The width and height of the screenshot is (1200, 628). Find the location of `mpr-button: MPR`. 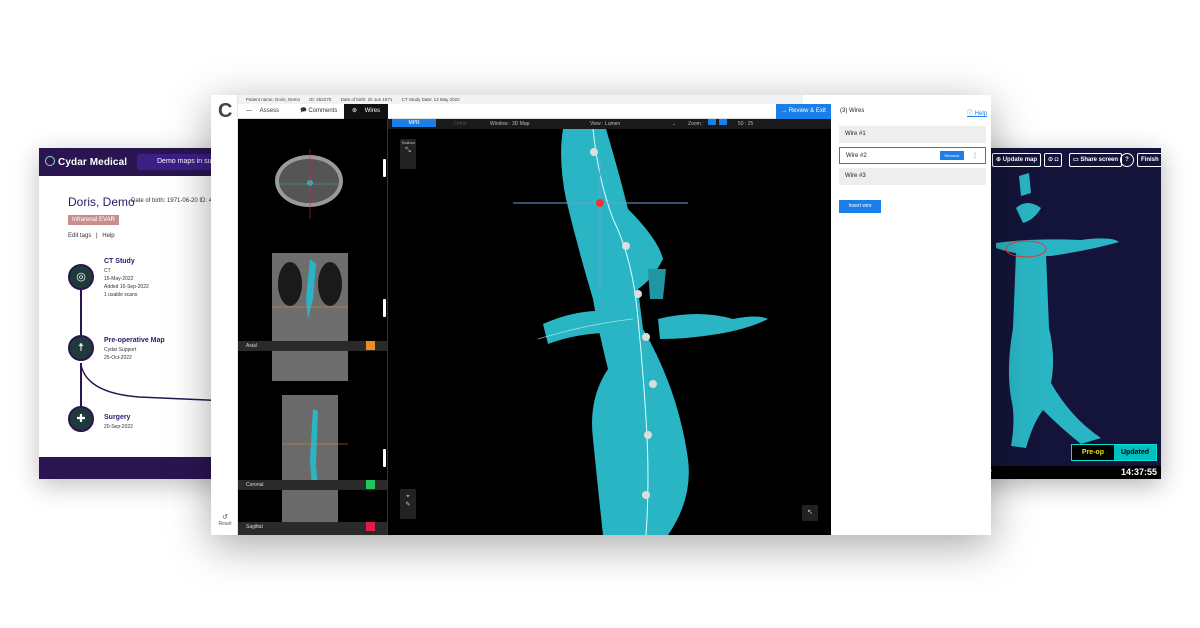

mpr-button: MPR is located at coordinates (414, 123).